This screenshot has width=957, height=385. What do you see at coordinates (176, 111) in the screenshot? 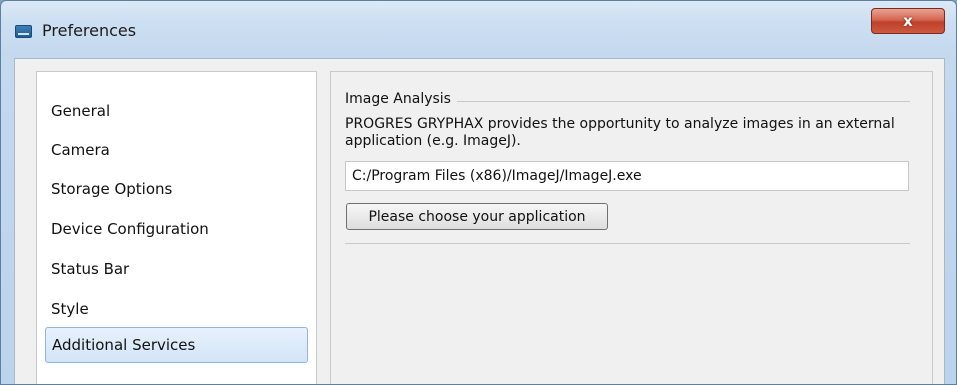
I see `sidebar-item-general: General` at bounding box center [176, 111].